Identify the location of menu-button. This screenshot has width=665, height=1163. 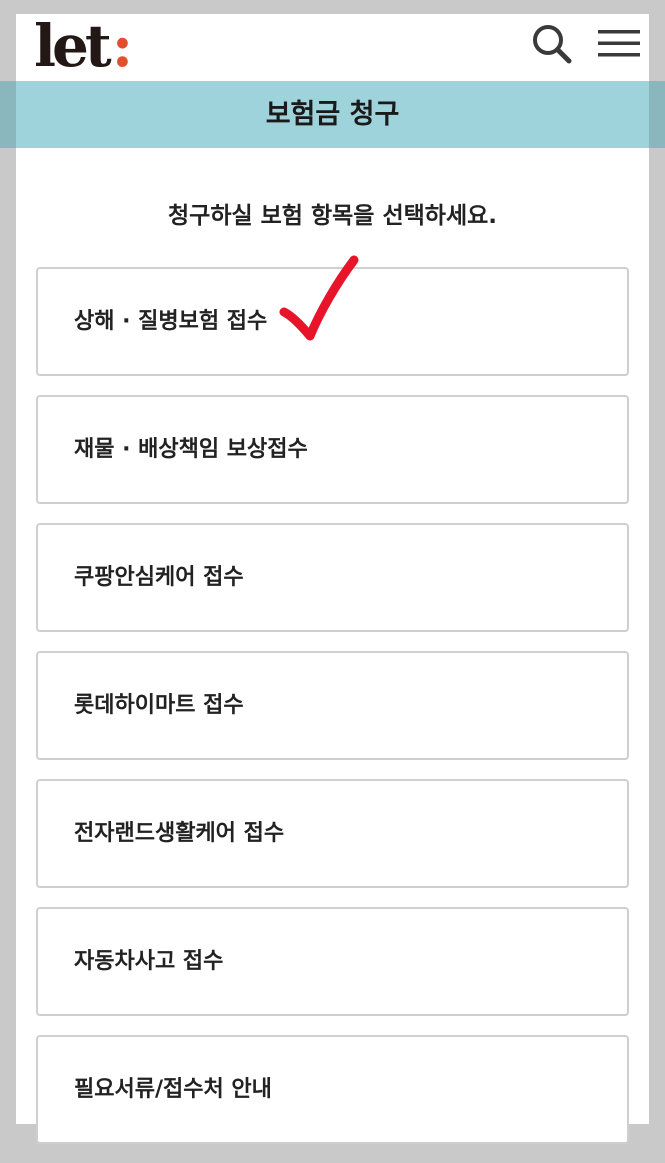
(620, 44).